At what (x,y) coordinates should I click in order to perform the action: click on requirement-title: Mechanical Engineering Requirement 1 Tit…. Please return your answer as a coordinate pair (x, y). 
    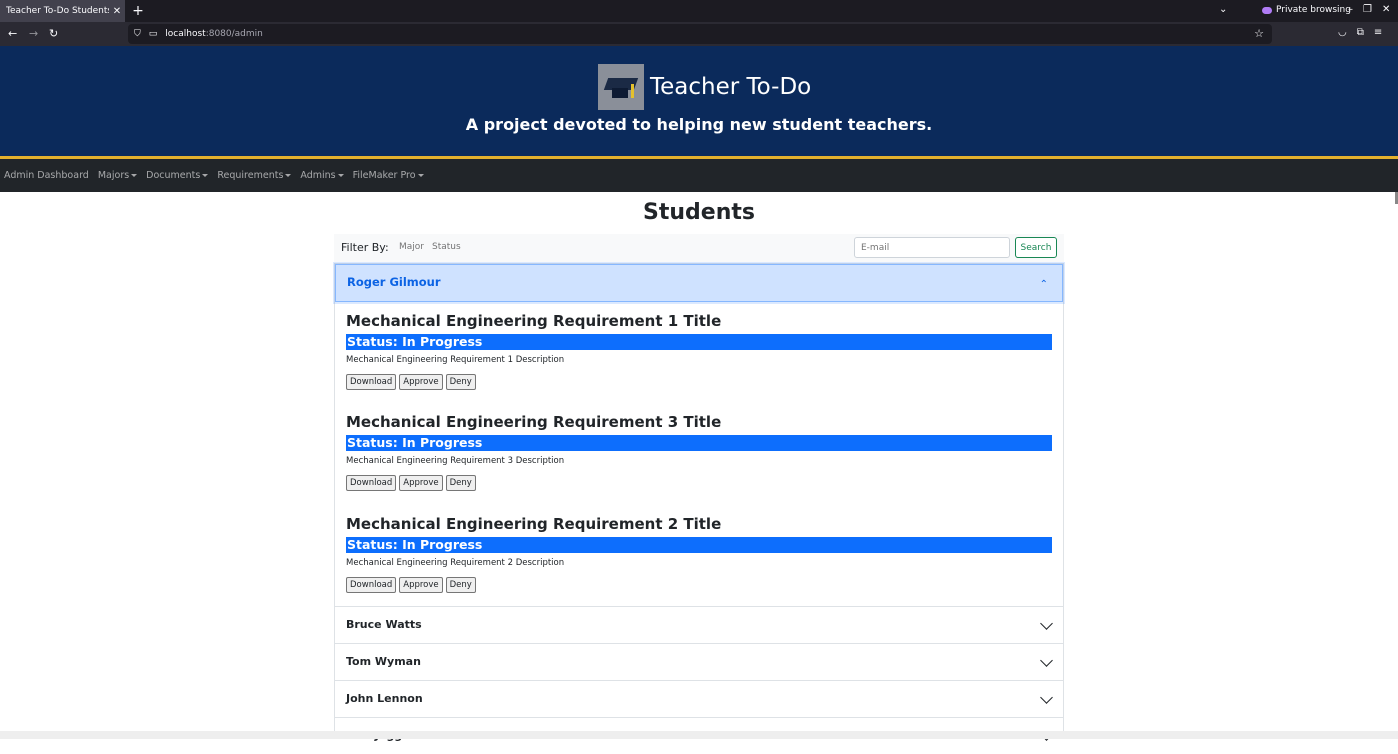
    Looking at the image, I should click on (534, 321).